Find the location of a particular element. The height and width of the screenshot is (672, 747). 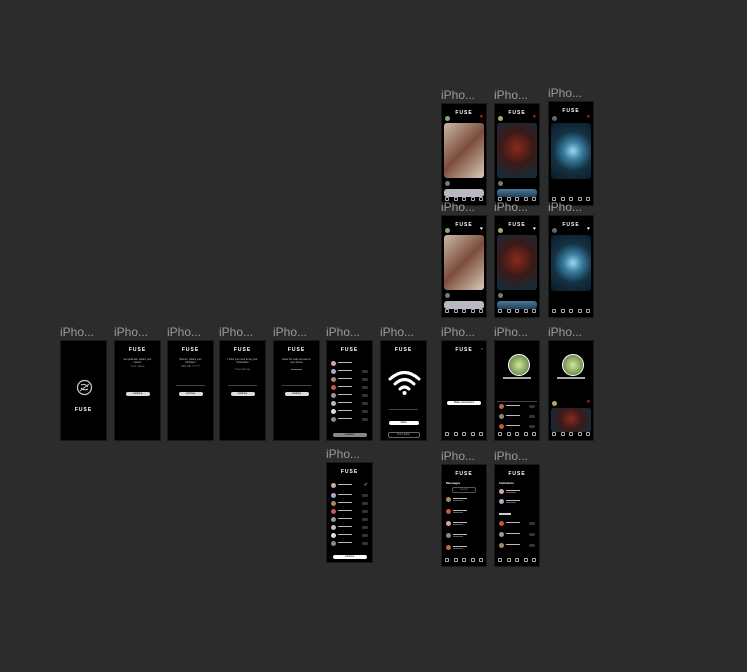

allow-button: Allow is located at coordinates (403, 423).